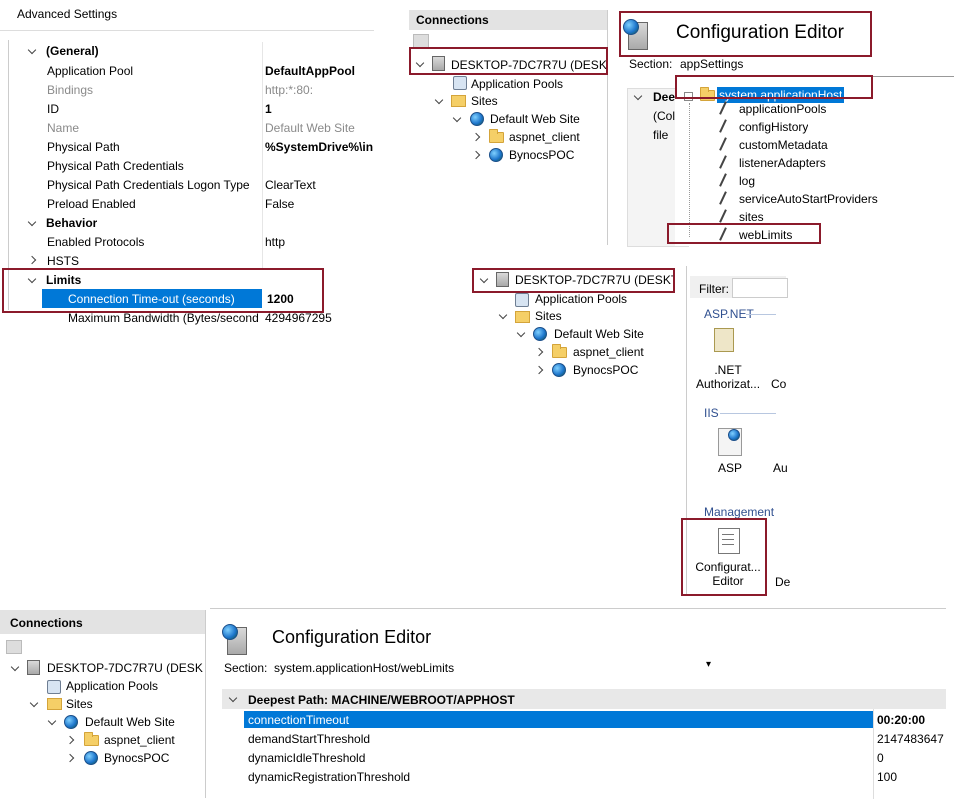 The image size is (954, 799). What do you see at coordinates (125, 668) in the screenshot?
I see `tree-server: DESKTOP-7DC7R7U (DESKTOP` at bounding box center [125, 668].